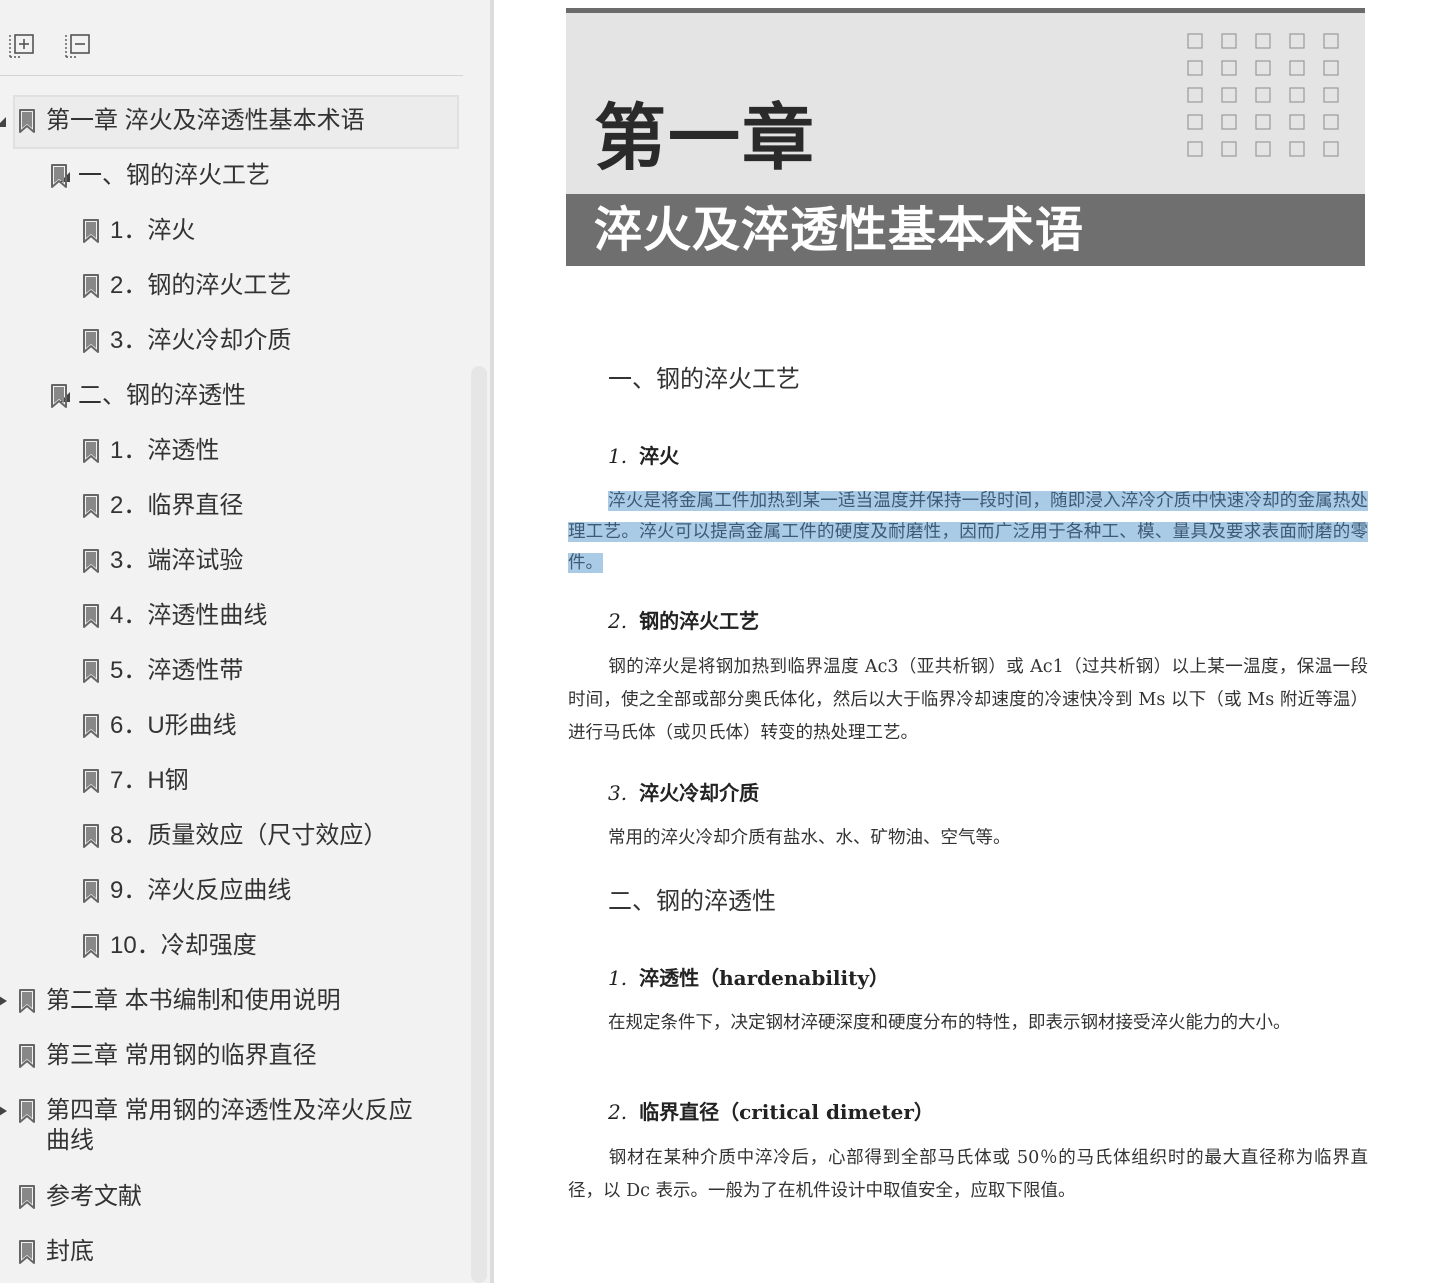 The height and width of the screenshot is (1283, 1442). Describe the element at coordinates (479, 824) in the screenshot. I see `sidebar-scrollbar` at that location.